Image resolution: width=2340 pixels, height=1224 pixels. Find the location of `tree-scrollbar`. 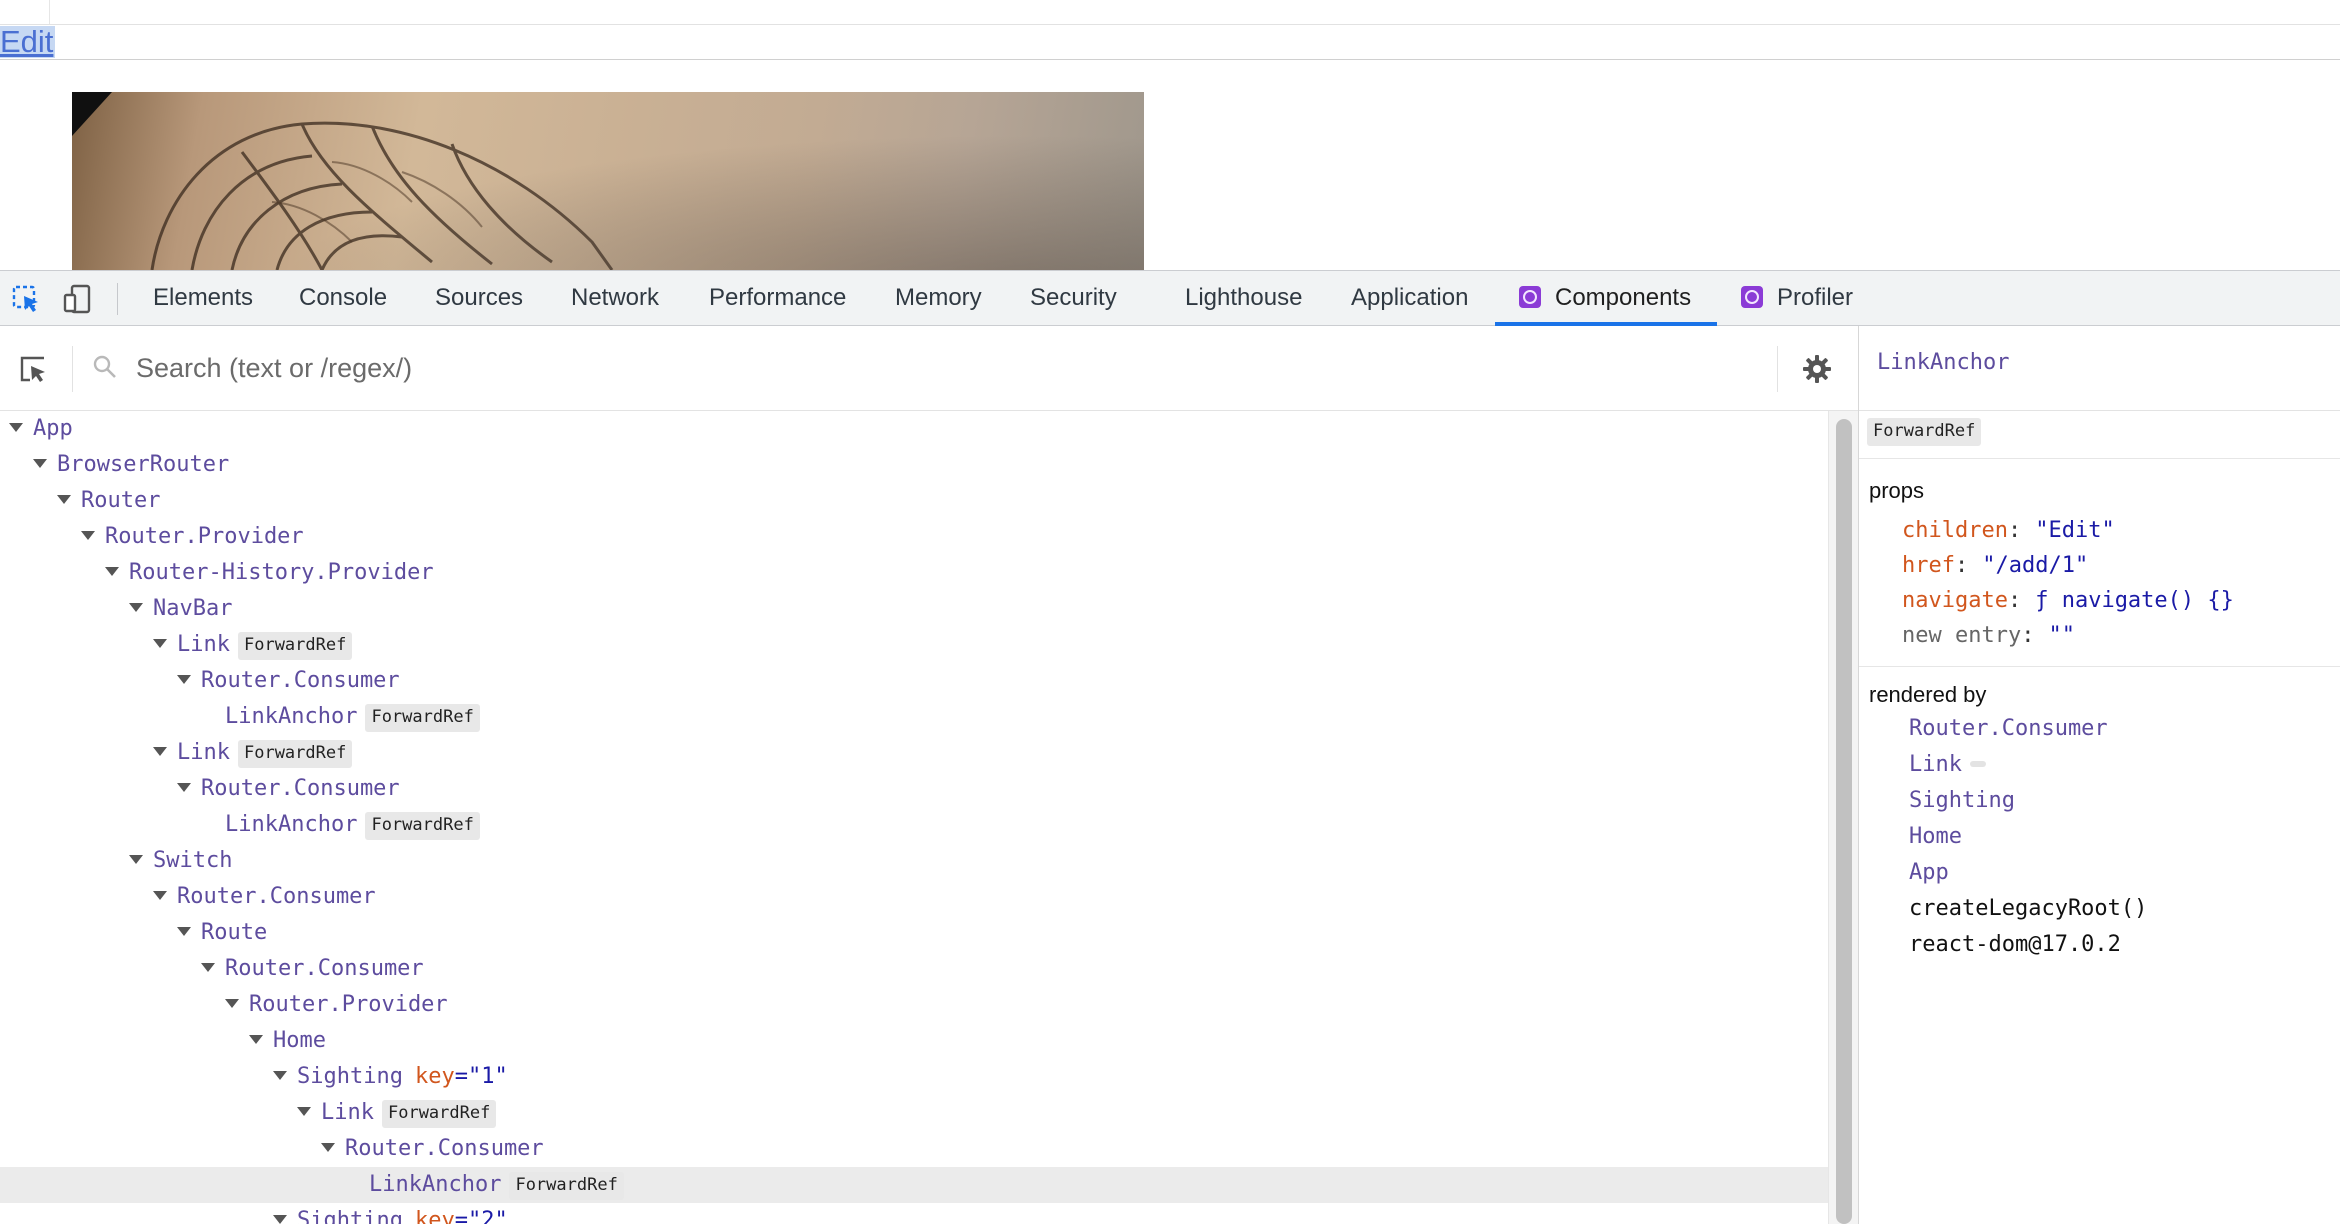

tree-scrollbar is located at coordinates (1843, 817).